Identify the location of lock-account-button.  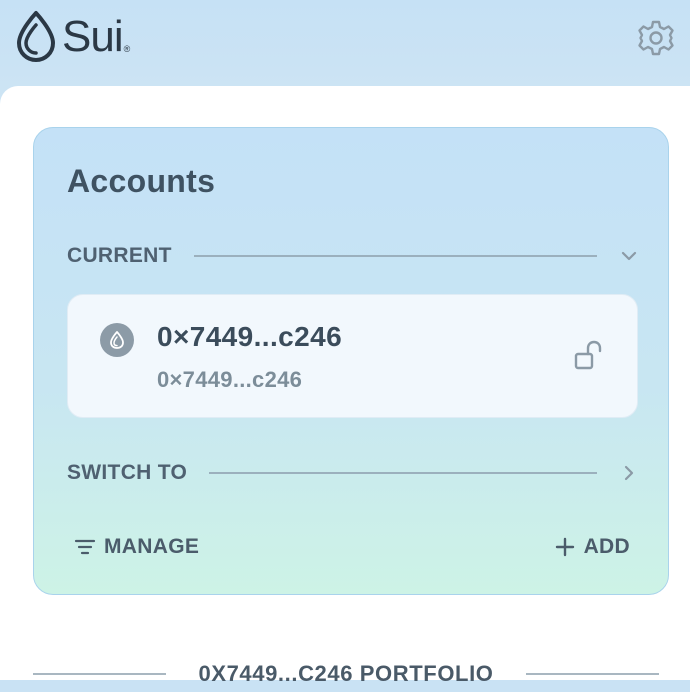
(590, 356).